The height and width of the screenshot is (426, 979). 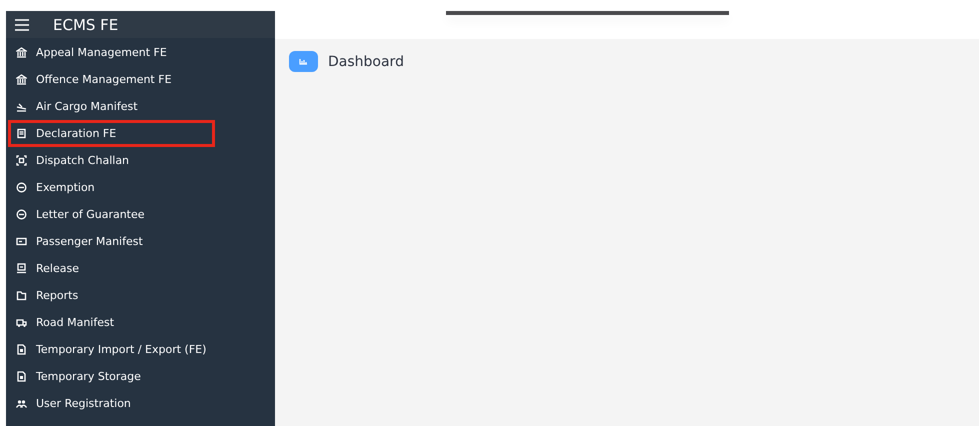 I want to click on menu-item: Appeal Management FE, so click(x=110, y=52).